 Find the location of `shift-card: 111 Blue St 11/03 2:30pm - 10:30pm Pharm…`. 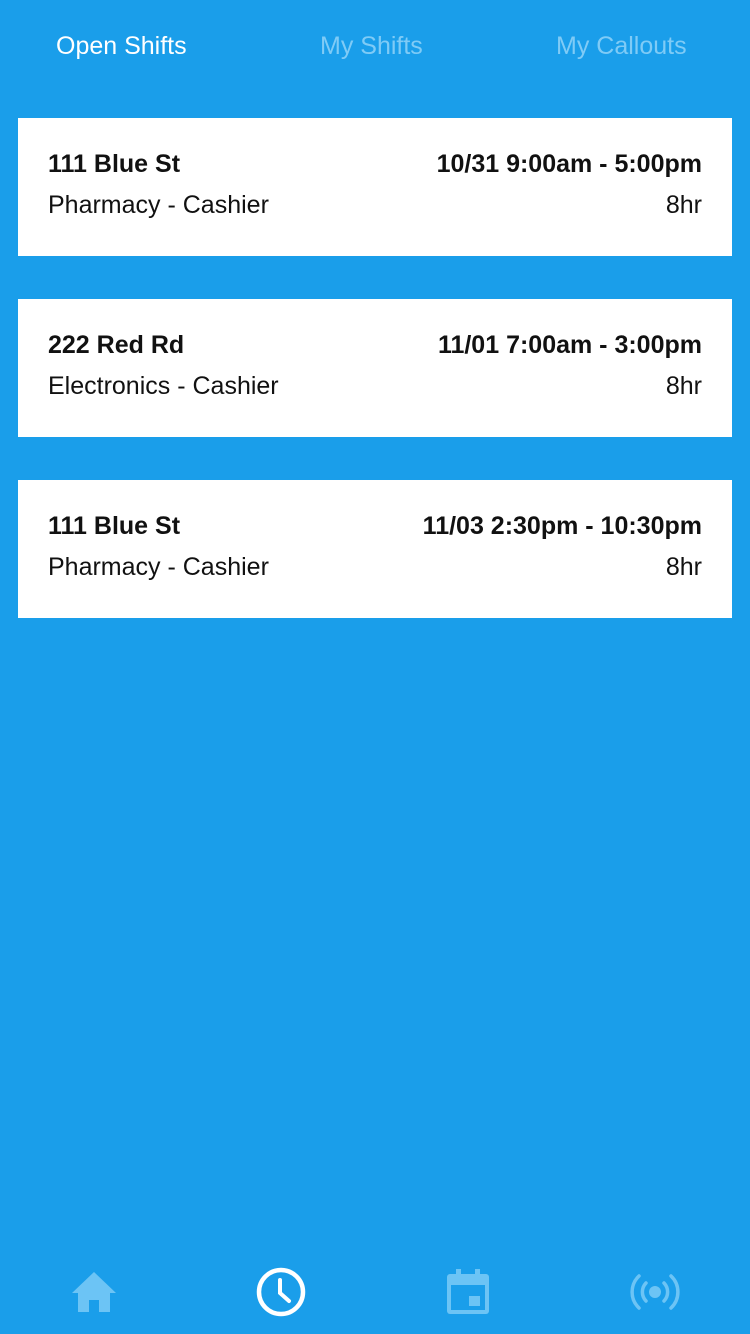

shift-card: 111 Blue St 11/03 2:30pm - 10:30pm Pharm… is located at coordinates (375, 549).